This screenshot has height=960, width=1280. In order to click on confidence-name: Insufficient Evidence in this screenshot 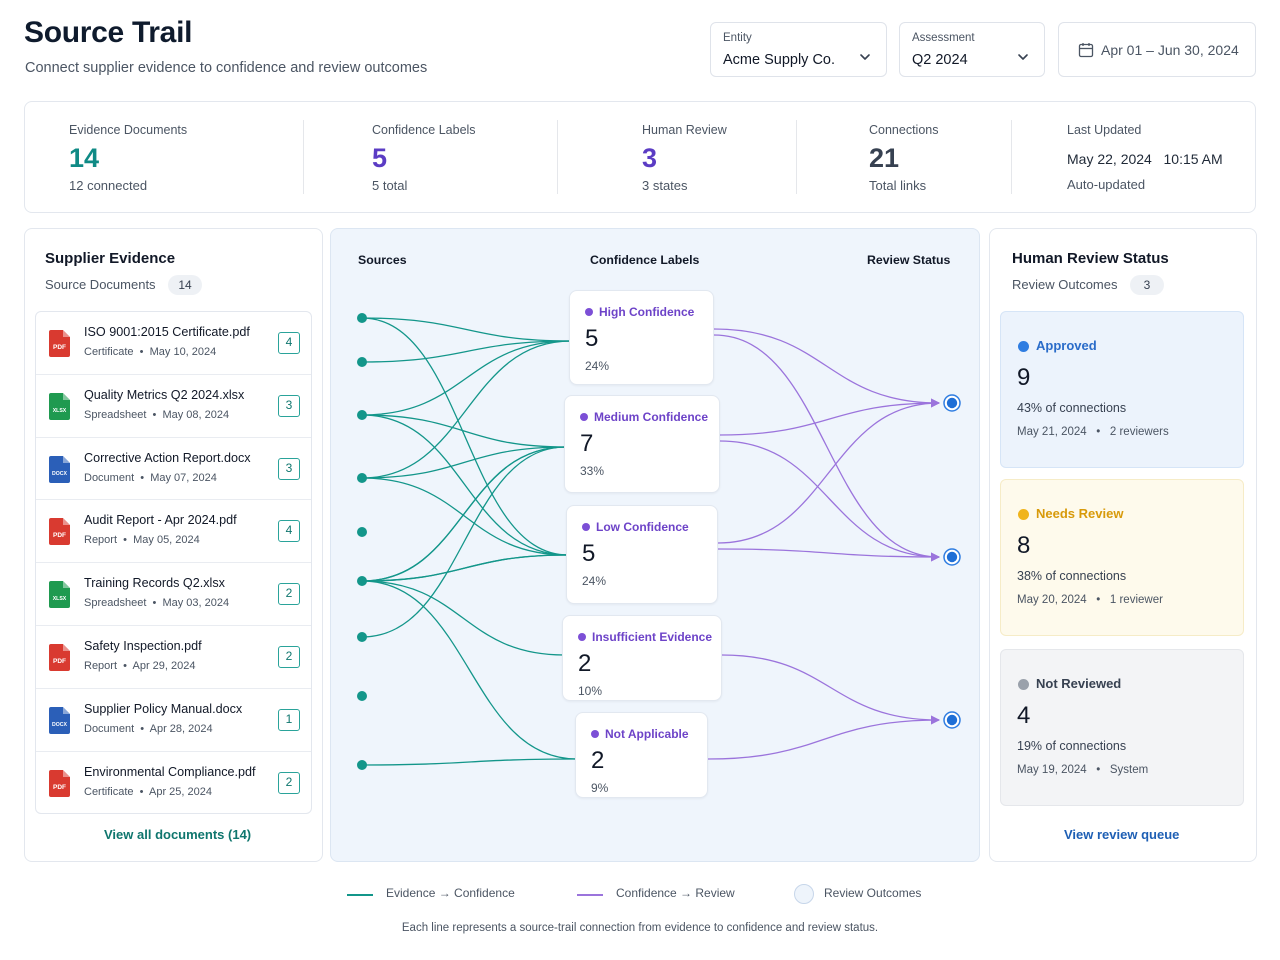, I will do `click(652, 637)`.